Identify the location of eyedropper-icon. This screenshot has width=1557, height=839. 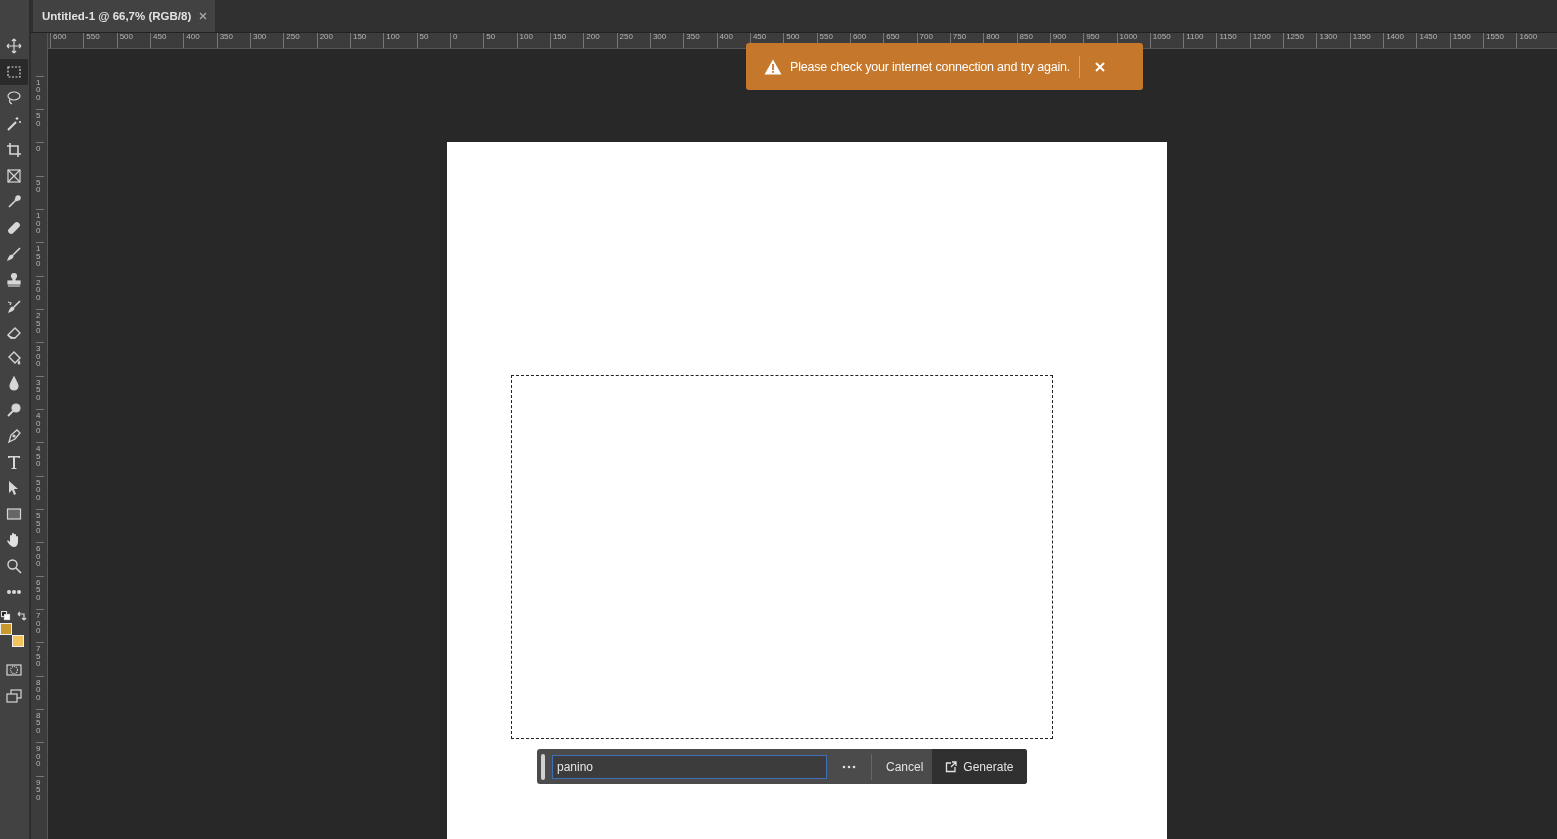
(14, 202).